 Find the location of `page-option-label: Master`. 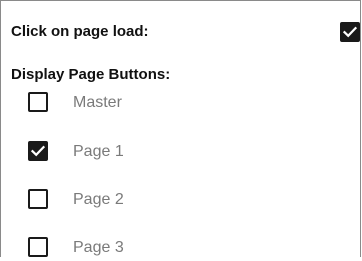

page-option-label: Master is located at coordinates (97, 102).